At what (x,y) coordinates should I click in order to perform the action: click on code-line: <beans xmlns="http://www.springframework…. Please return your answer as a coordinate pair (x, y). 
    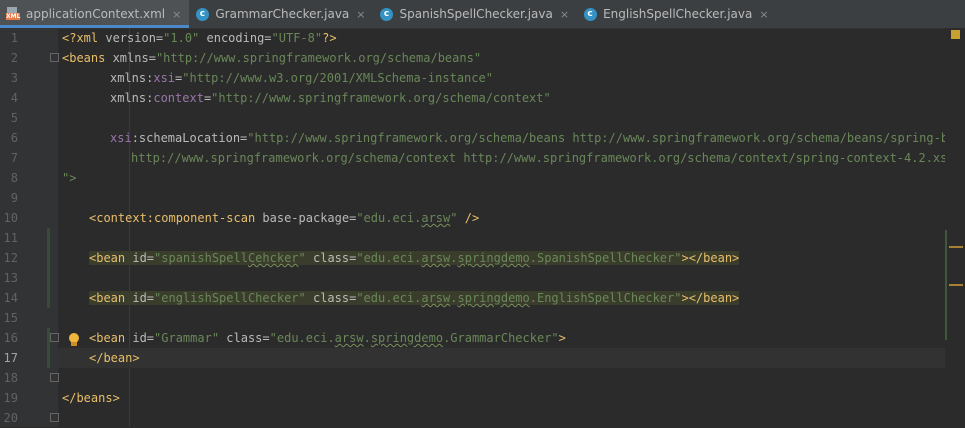
    Looking at the image, I should click on (272, 58).